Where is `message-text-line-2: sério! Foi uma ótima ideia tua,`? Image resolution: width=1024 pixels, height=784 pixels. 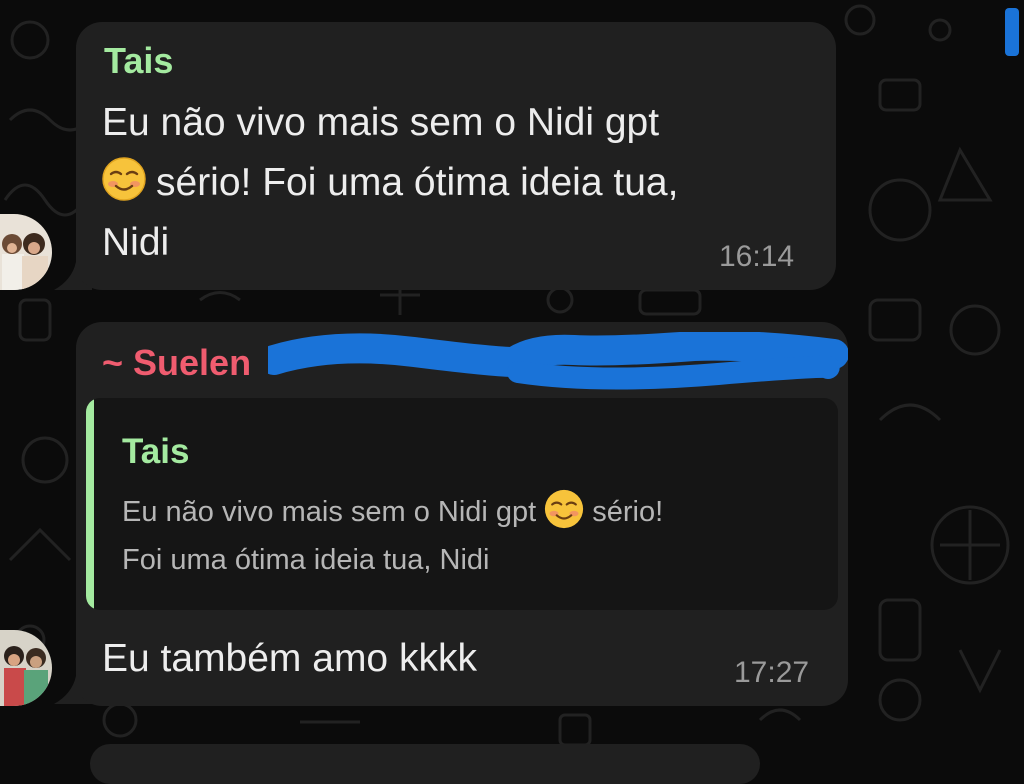 message-text-line-2: sério! Foi uma ótima ideia tua, is located at coordinates (390, 183).